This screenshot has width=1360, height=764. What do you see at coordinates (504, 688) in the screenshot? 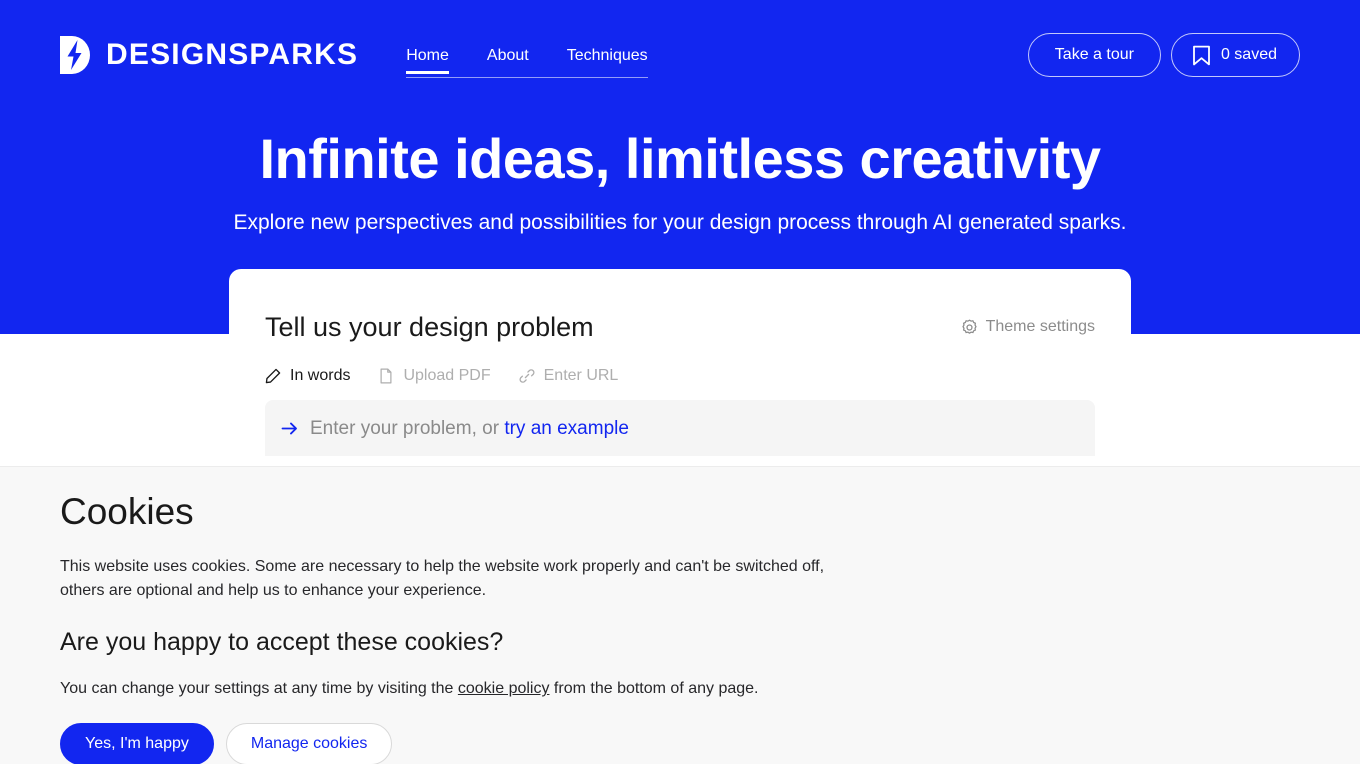
I see `cookie-policy-link: cookie policy` at bounding box center [504, 688].